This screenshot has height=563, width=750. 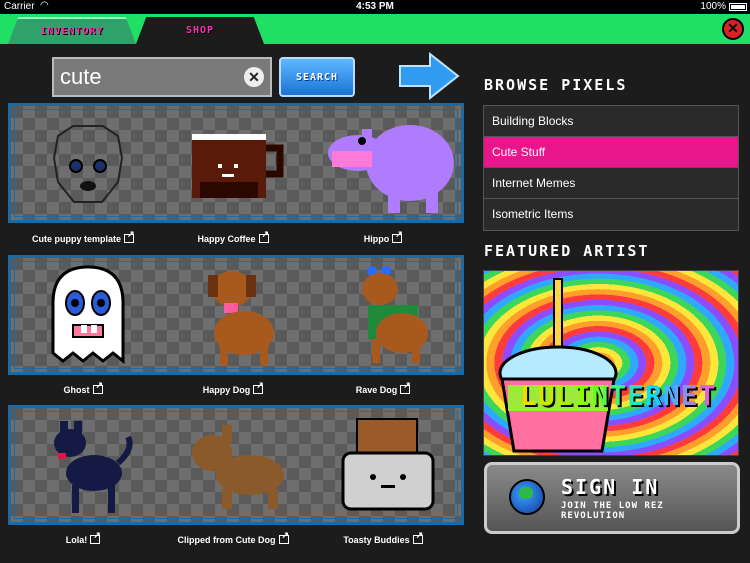 What do you see at coordinates (558, 365) in the screenshot?
I see `drink-cup-image` at bounding box center [558, 365].